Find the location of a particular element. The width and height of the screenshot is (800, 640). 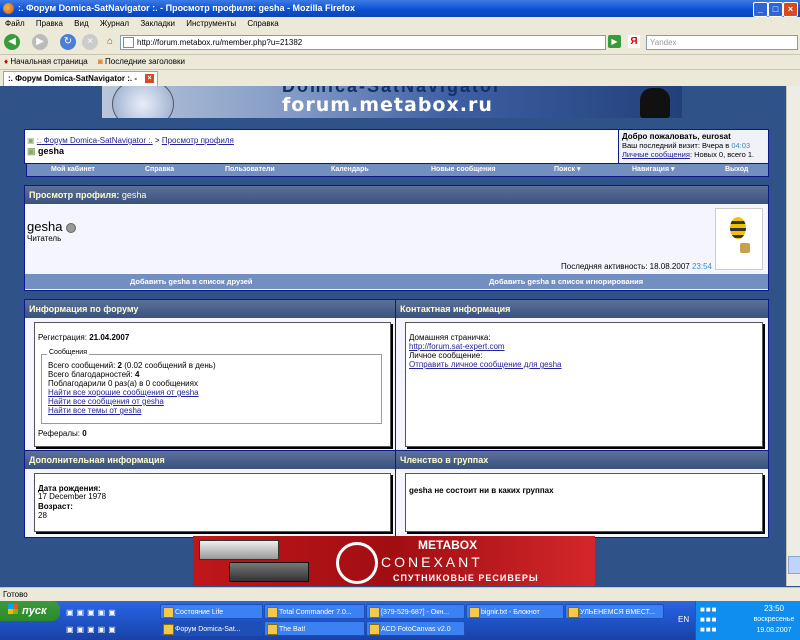

username-text: gesha is located at coordinates (45, 226).